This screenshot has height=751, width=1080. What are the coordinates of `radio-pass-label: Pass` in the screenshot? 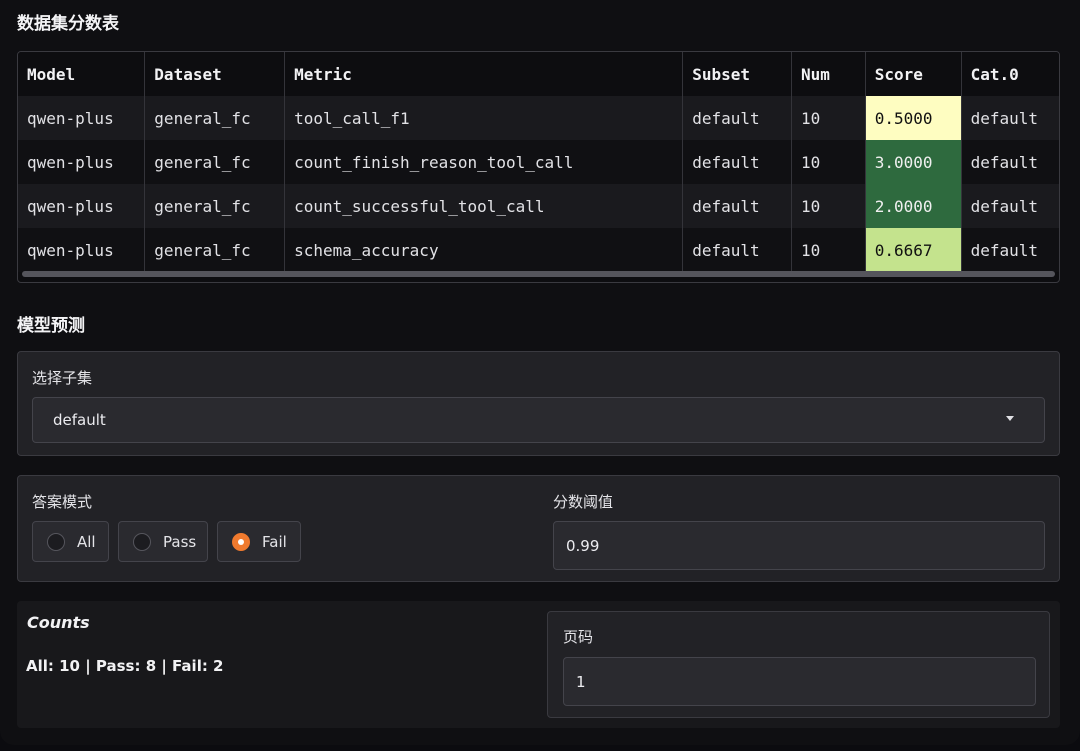 It's located at (180, 541).